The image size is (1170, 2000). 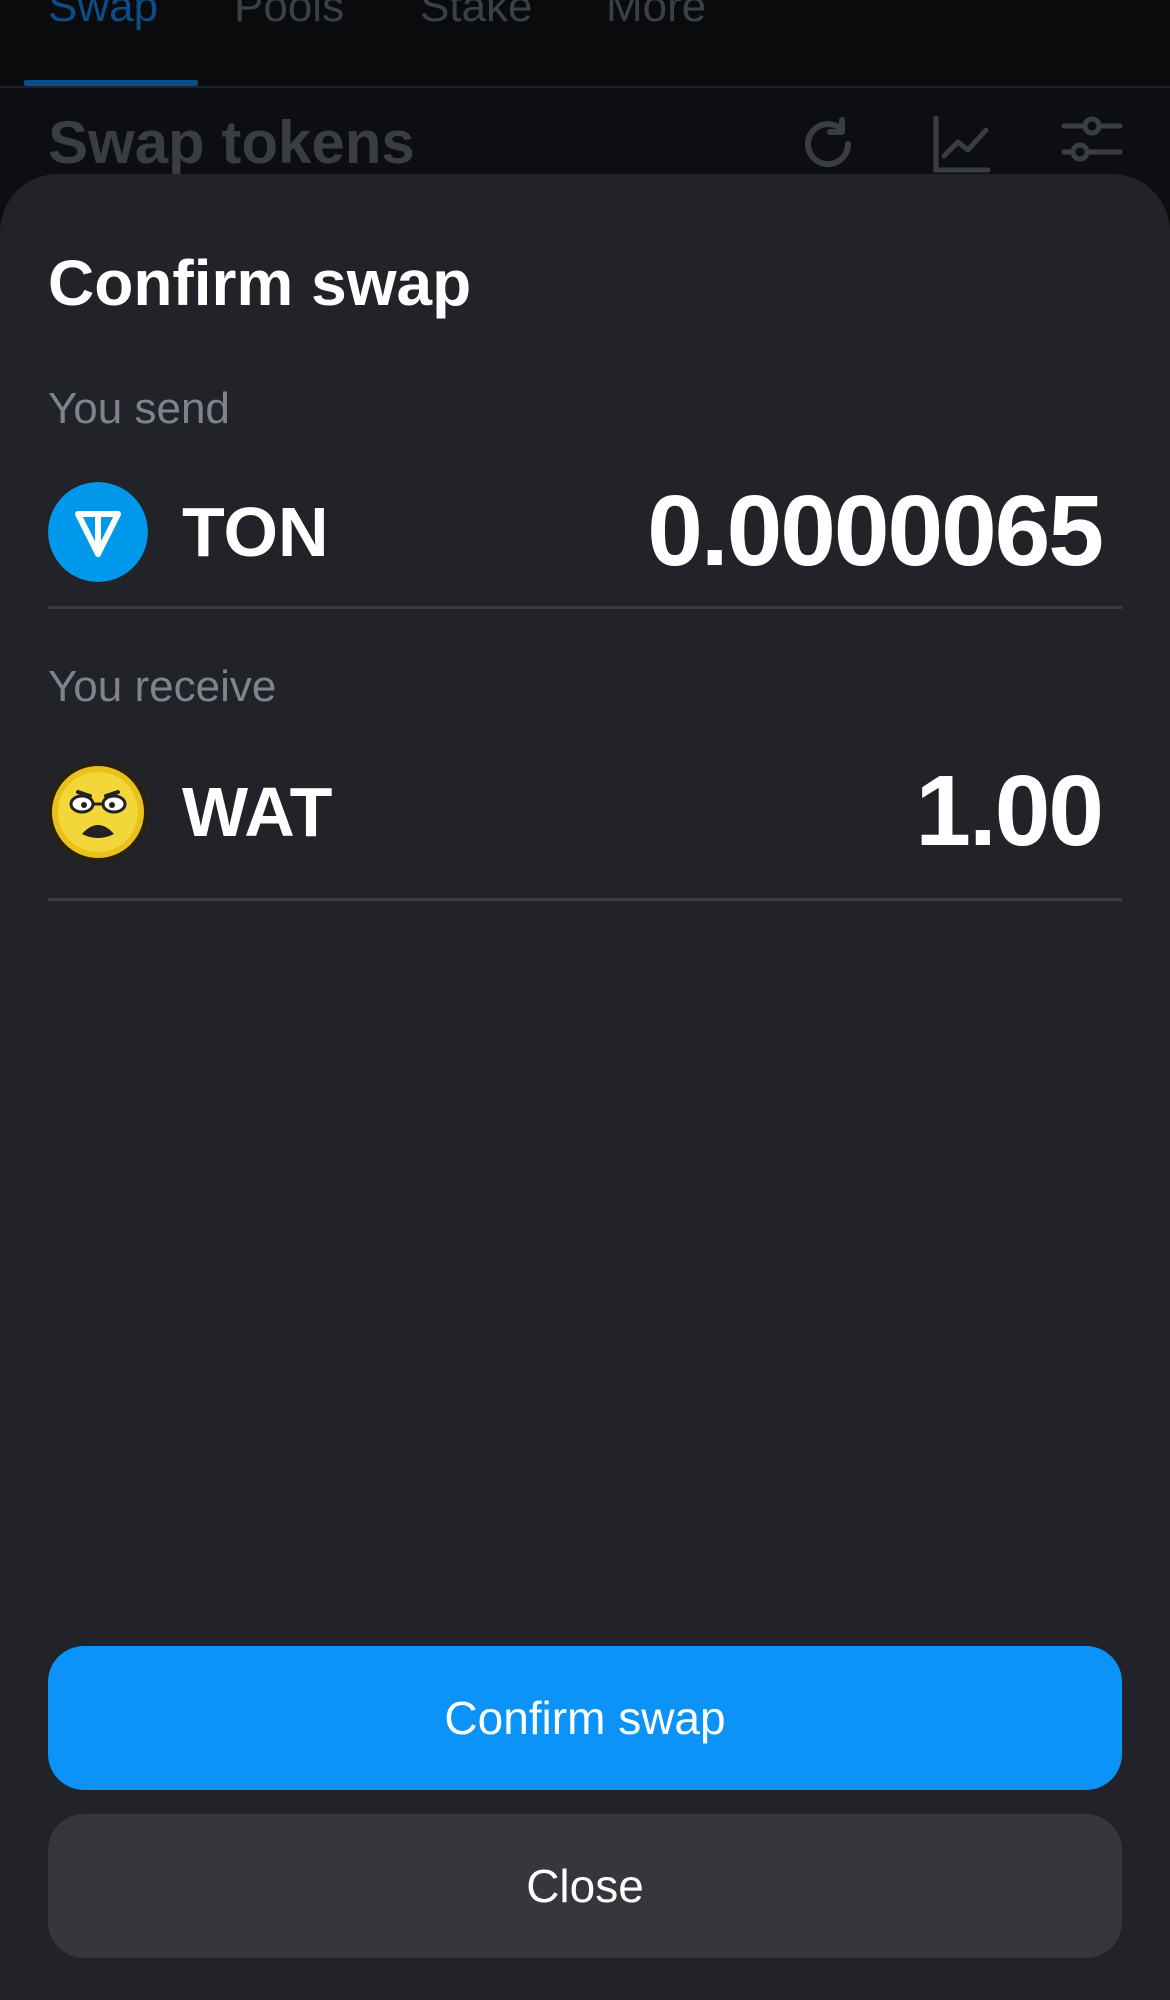 What do you see at coordinates (111, 83) in the screenshot?
I see `active-tab-indicator` at bounding box center [111, 83].